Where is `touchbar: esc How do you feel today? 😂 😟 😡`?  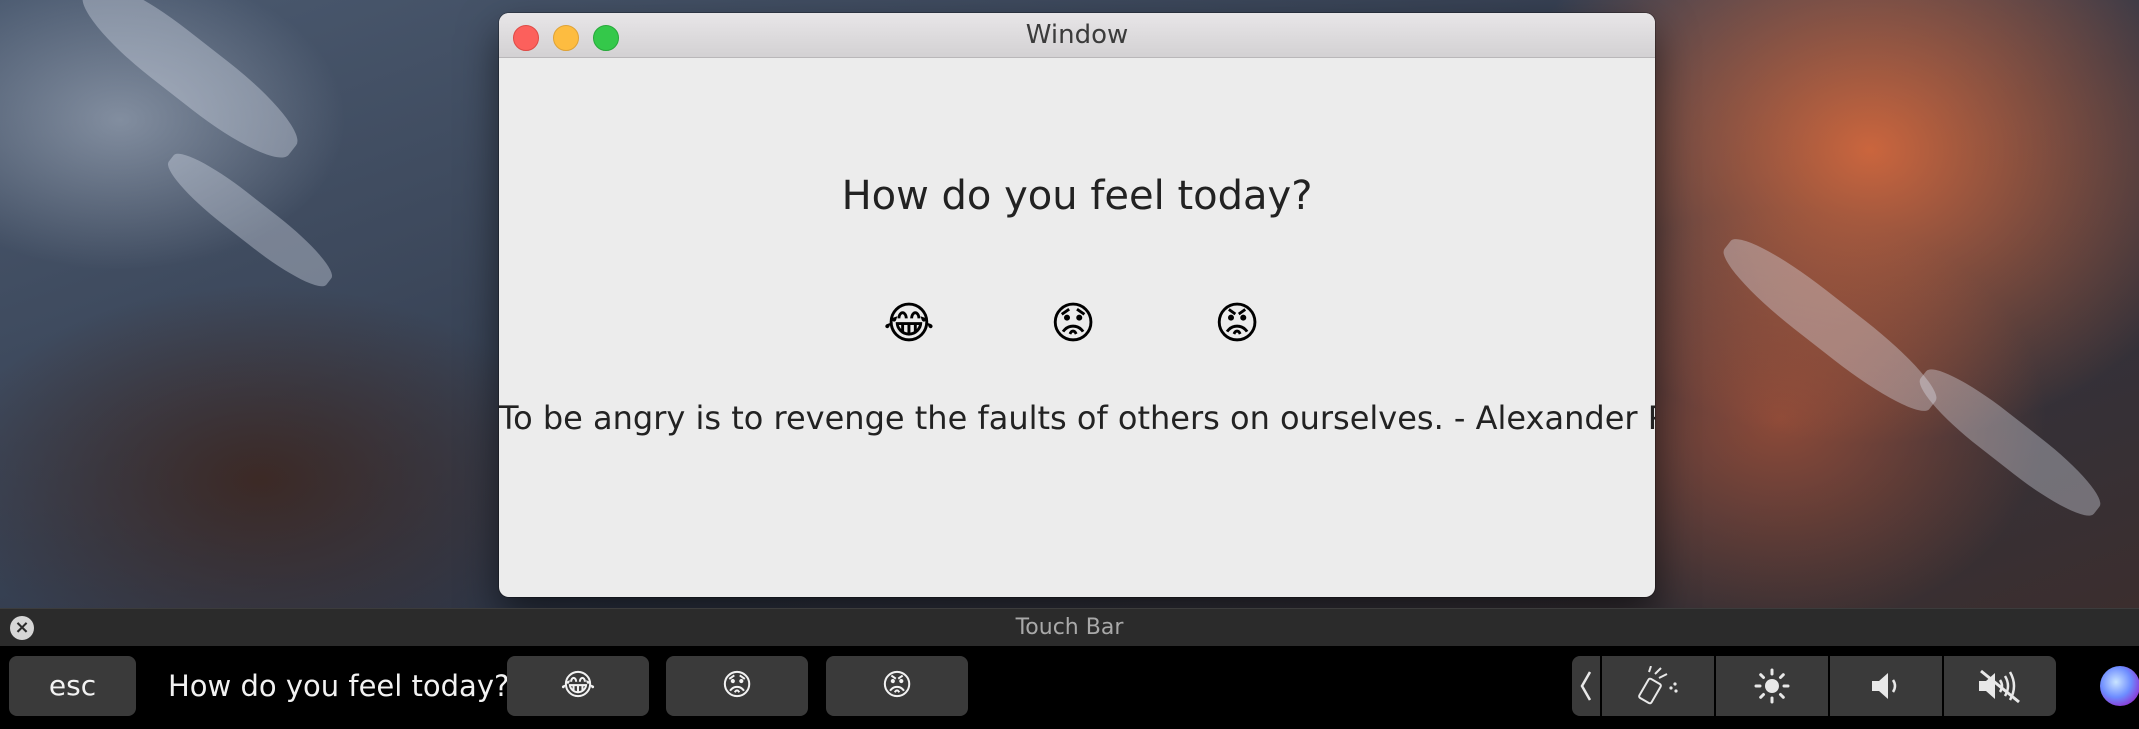 touchbar: esc How do you feel today? 😂 😟 😡 is located at coordinates (1069, 687).